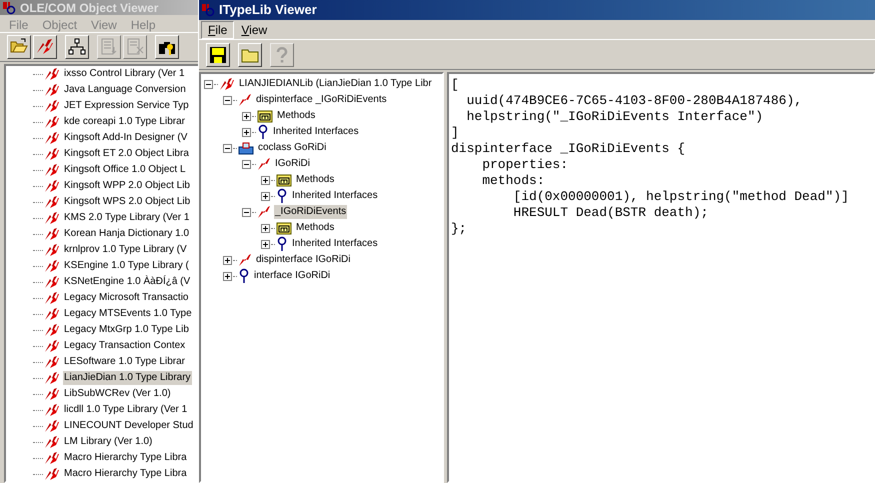 This screenshot has height=483, width=875. What do you see at coordinates (513, 181) in the screenshot?
I see `code-line: methods:` at bounding box center [513, 181].